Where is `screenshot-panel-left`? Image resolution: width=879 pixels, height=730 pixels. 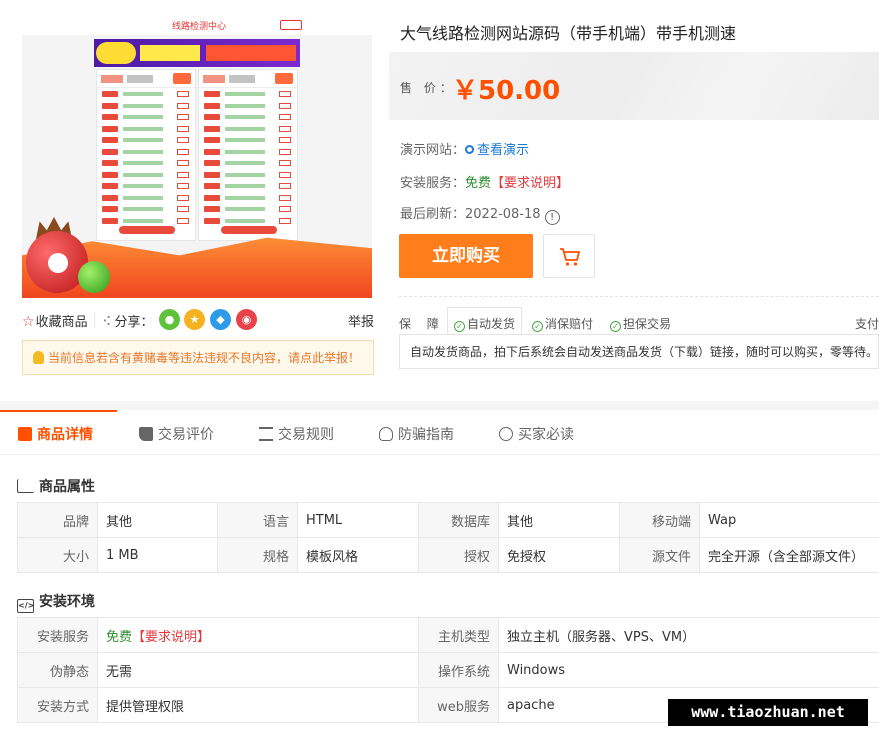 screenshot-panel-left is located at coordinates (146, 155).